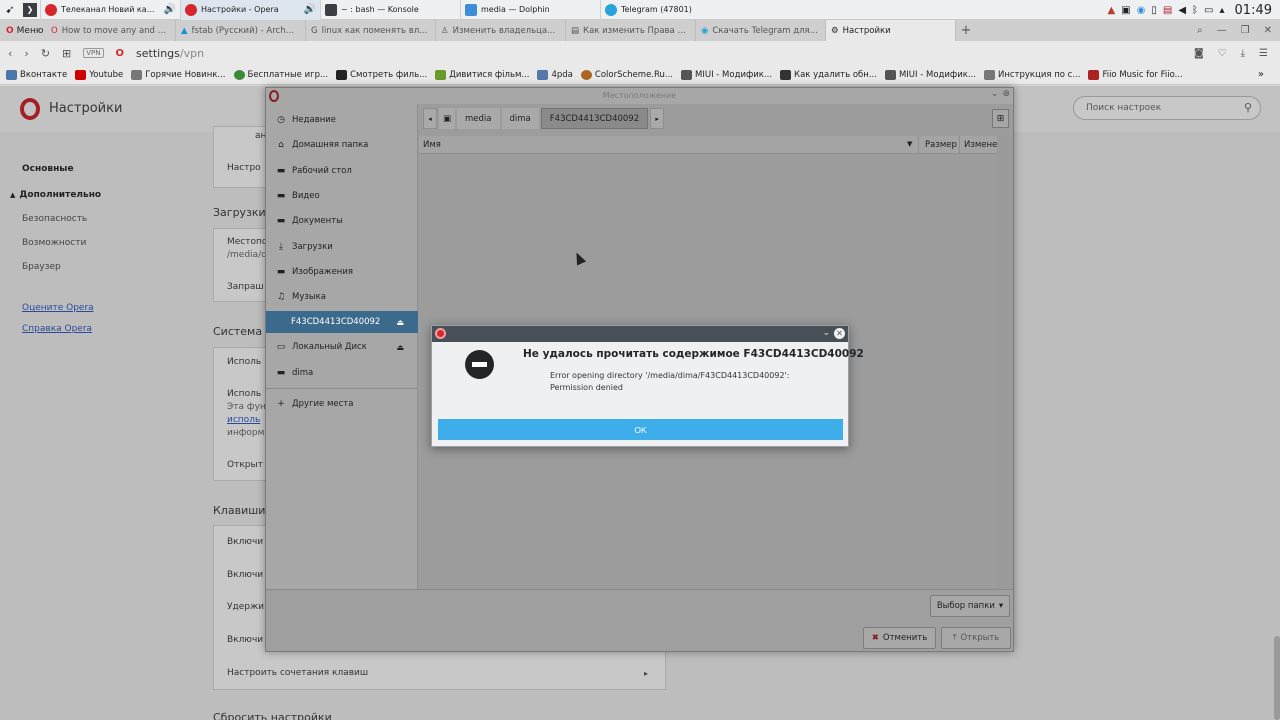  I want to click on path-crumb-current: F43CD4413CD40092, so click(594, 118).